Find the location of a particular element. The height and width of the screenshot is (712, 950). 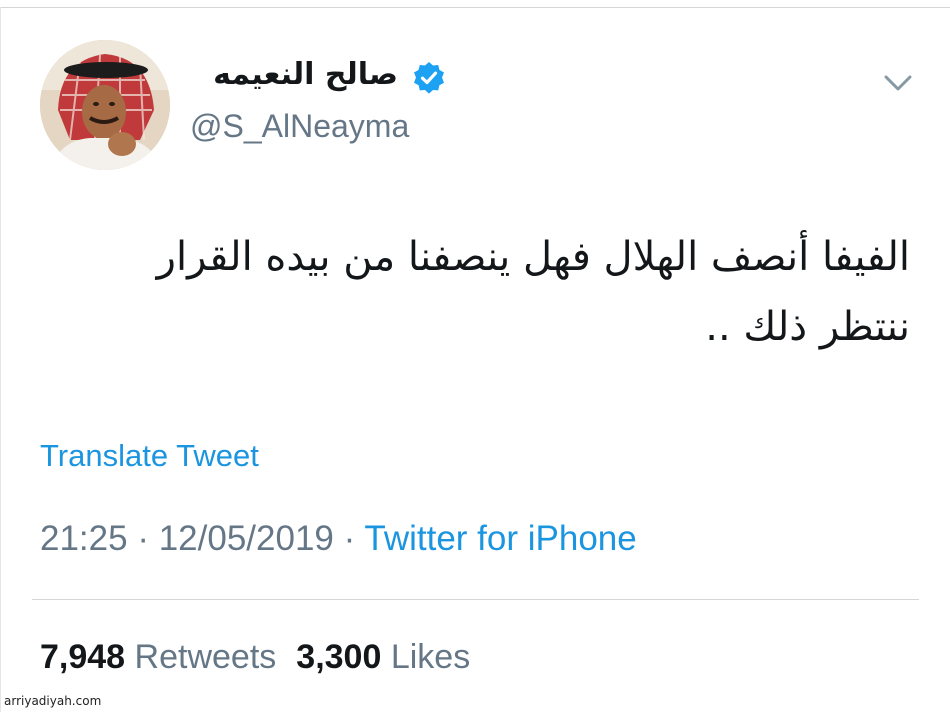

retweets-count: 7,948 is located at coordinates (83, 657).